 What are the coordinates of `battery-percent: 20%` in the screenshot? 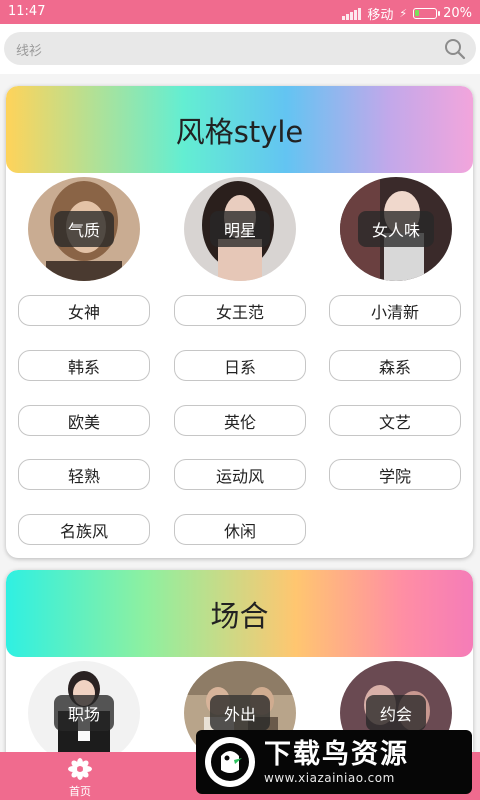 It's located at (457, 13).